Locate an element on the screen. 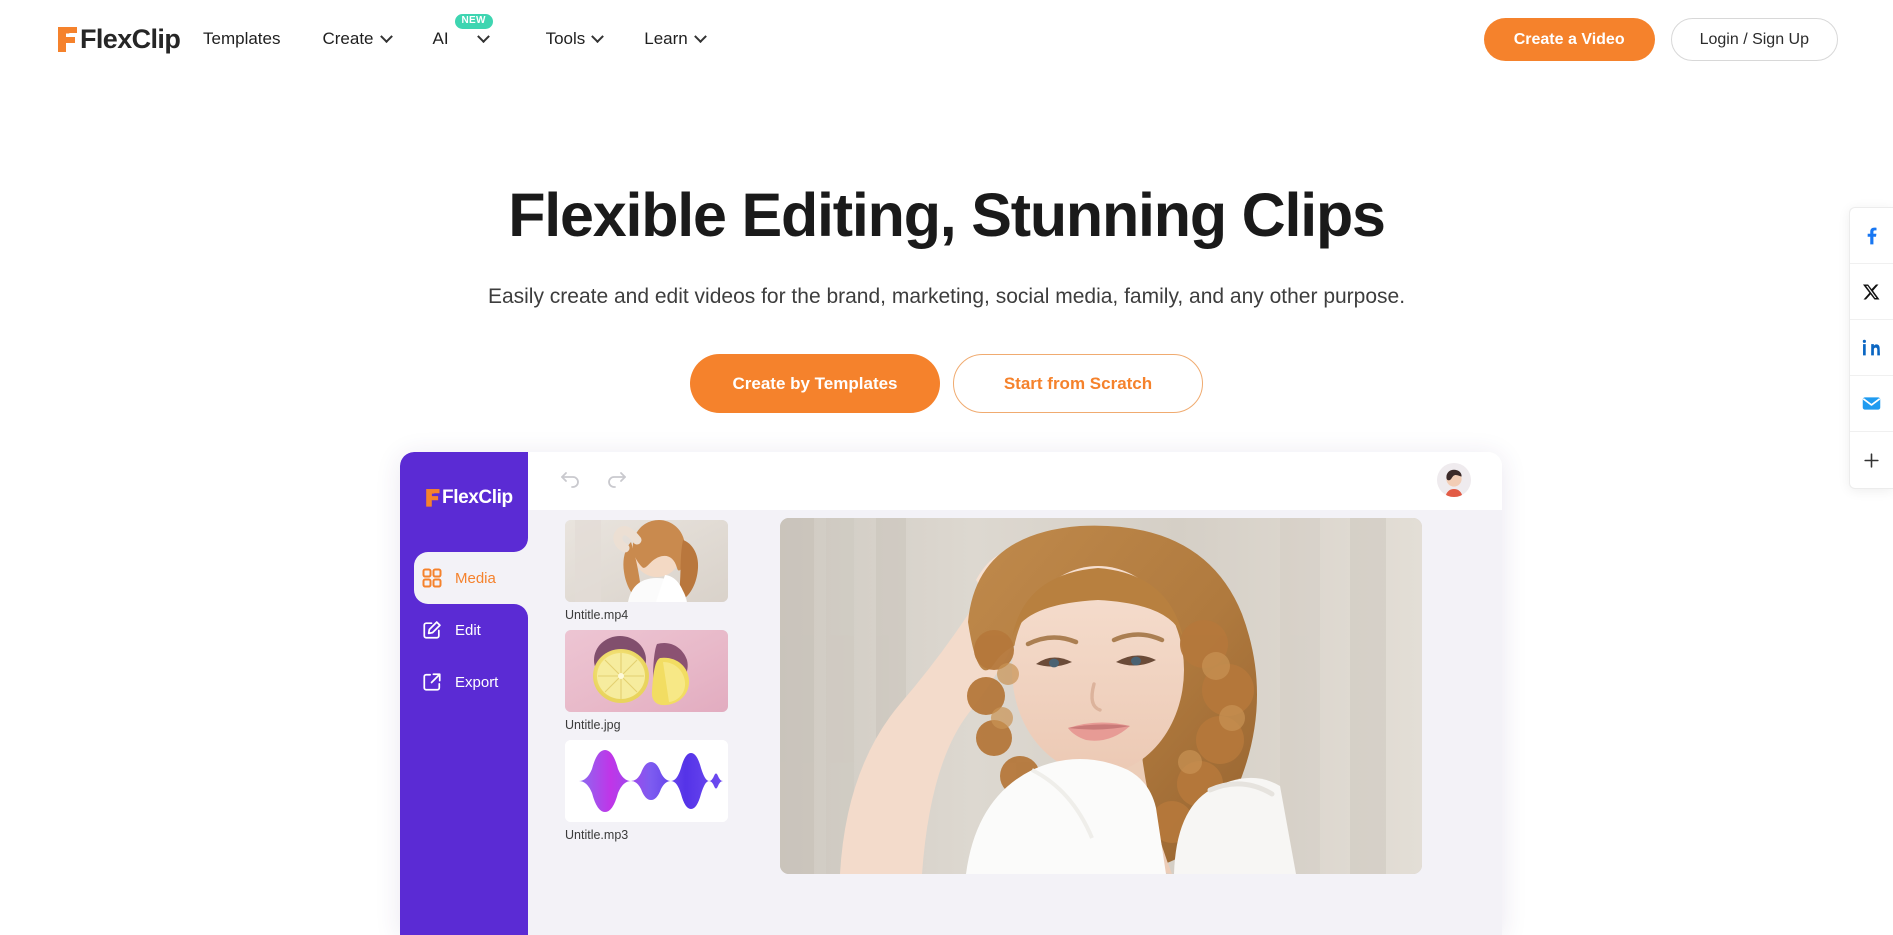 Image resolution: width=1893 pixels, height=935 pixels. video-thumbnail is located at coordinates (646, 561).